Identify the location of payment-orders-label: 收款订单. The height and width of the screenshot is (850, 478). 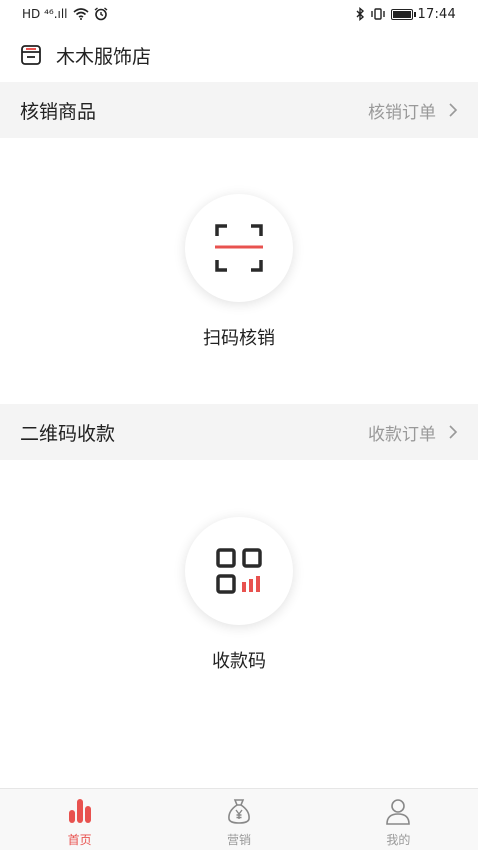
(402, 434).